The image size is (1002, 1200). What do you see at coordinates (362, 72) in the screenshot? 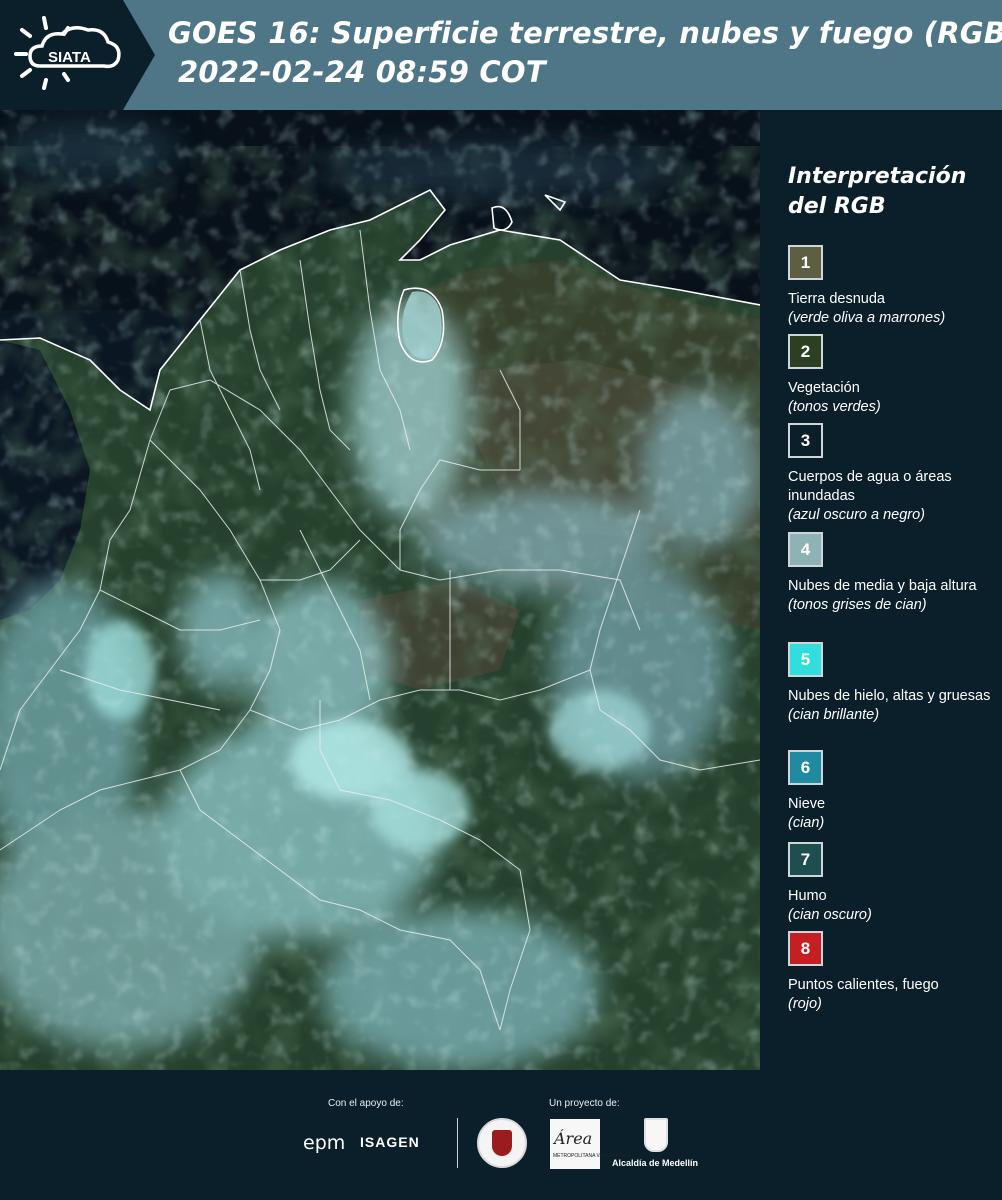
I see `page-timestamp: 2022-02-24 08:59 COT` at bounding box center [362, 72].